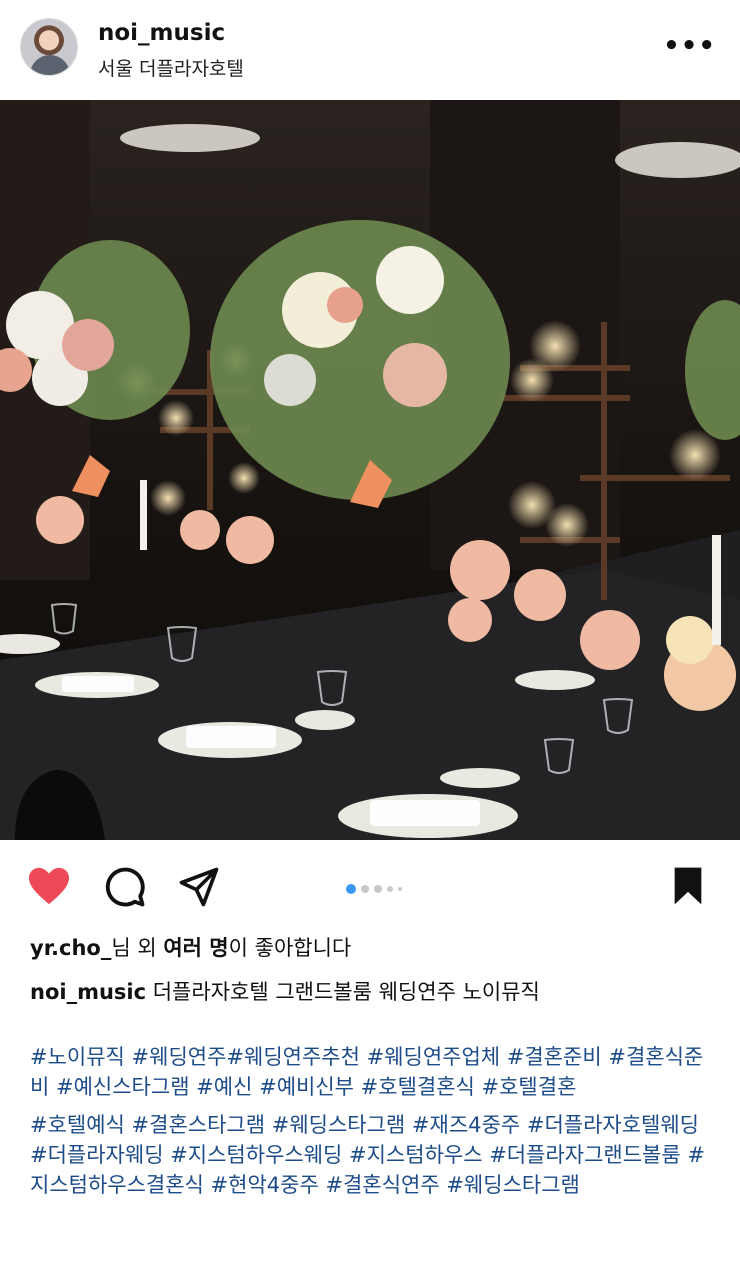 Image resolution: width=740 pixels, height=1263 pixels. What do you see at coordinates (689, 46) in the screenshot?
I see `more-options-icon: •••` at bounding box center [689, 46].